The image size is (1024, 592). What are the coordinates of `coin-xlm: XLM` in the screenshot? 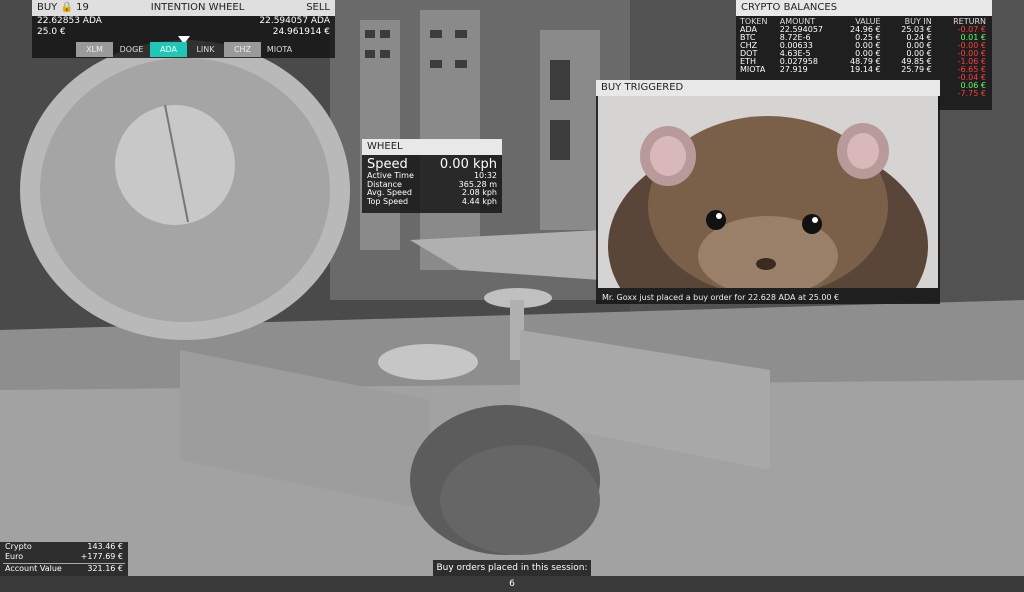 It's located at (94, 49).